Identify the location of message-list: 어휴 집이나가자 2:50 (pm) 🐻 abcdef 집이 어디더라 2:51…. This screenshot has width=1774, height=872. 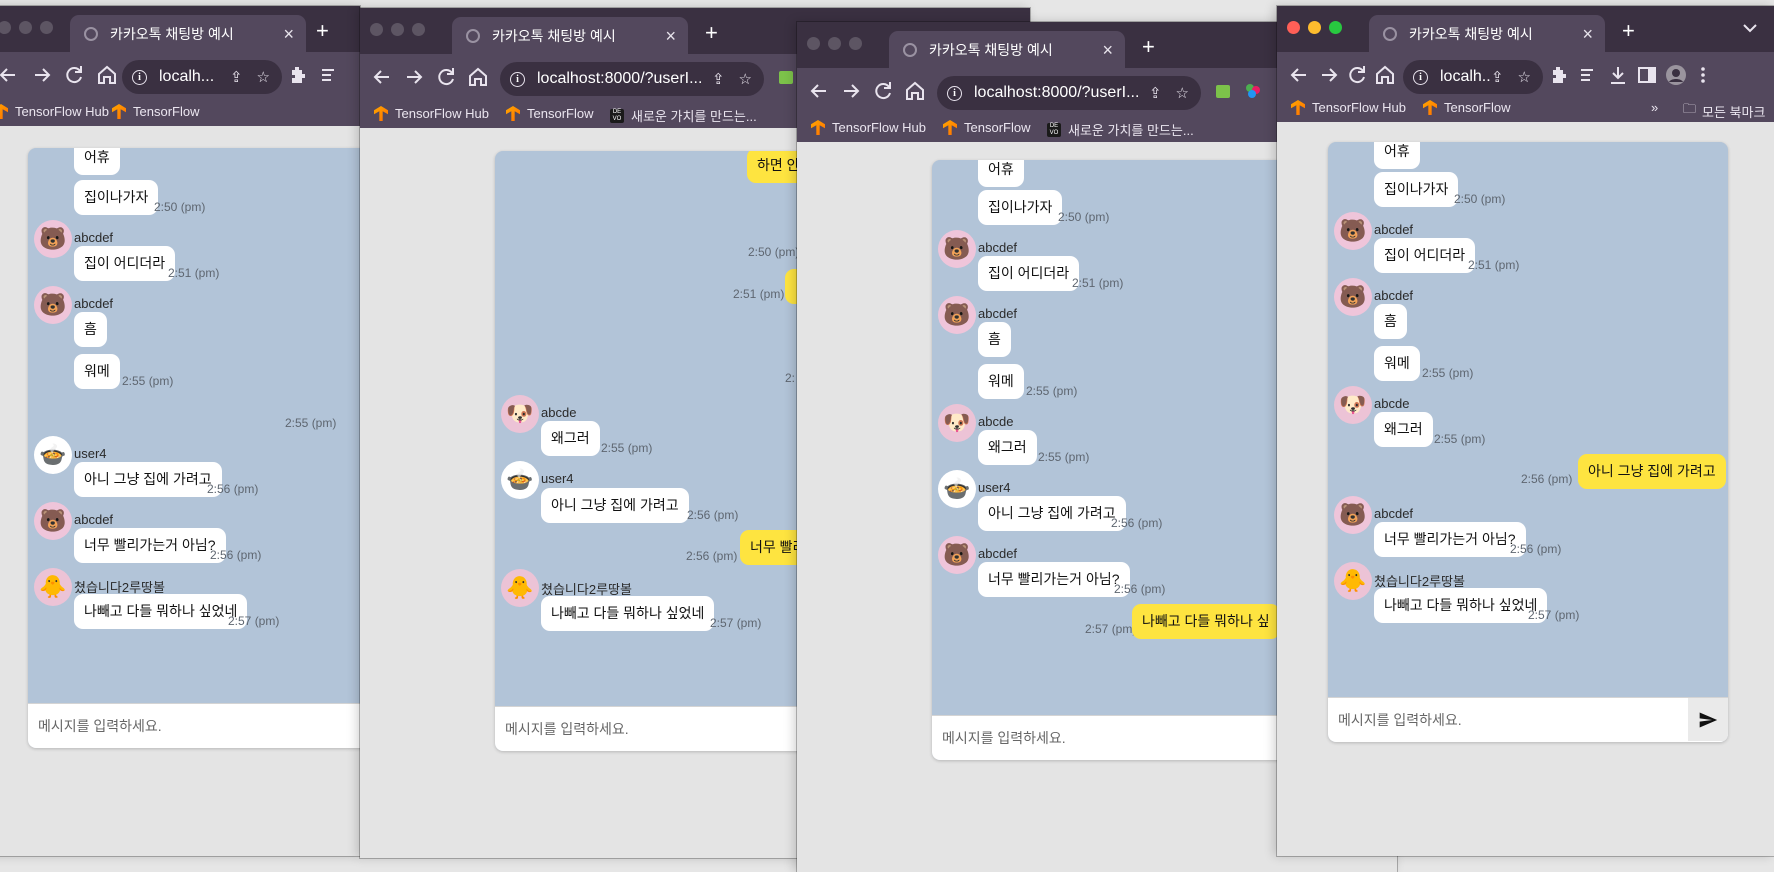
(1132, 438).